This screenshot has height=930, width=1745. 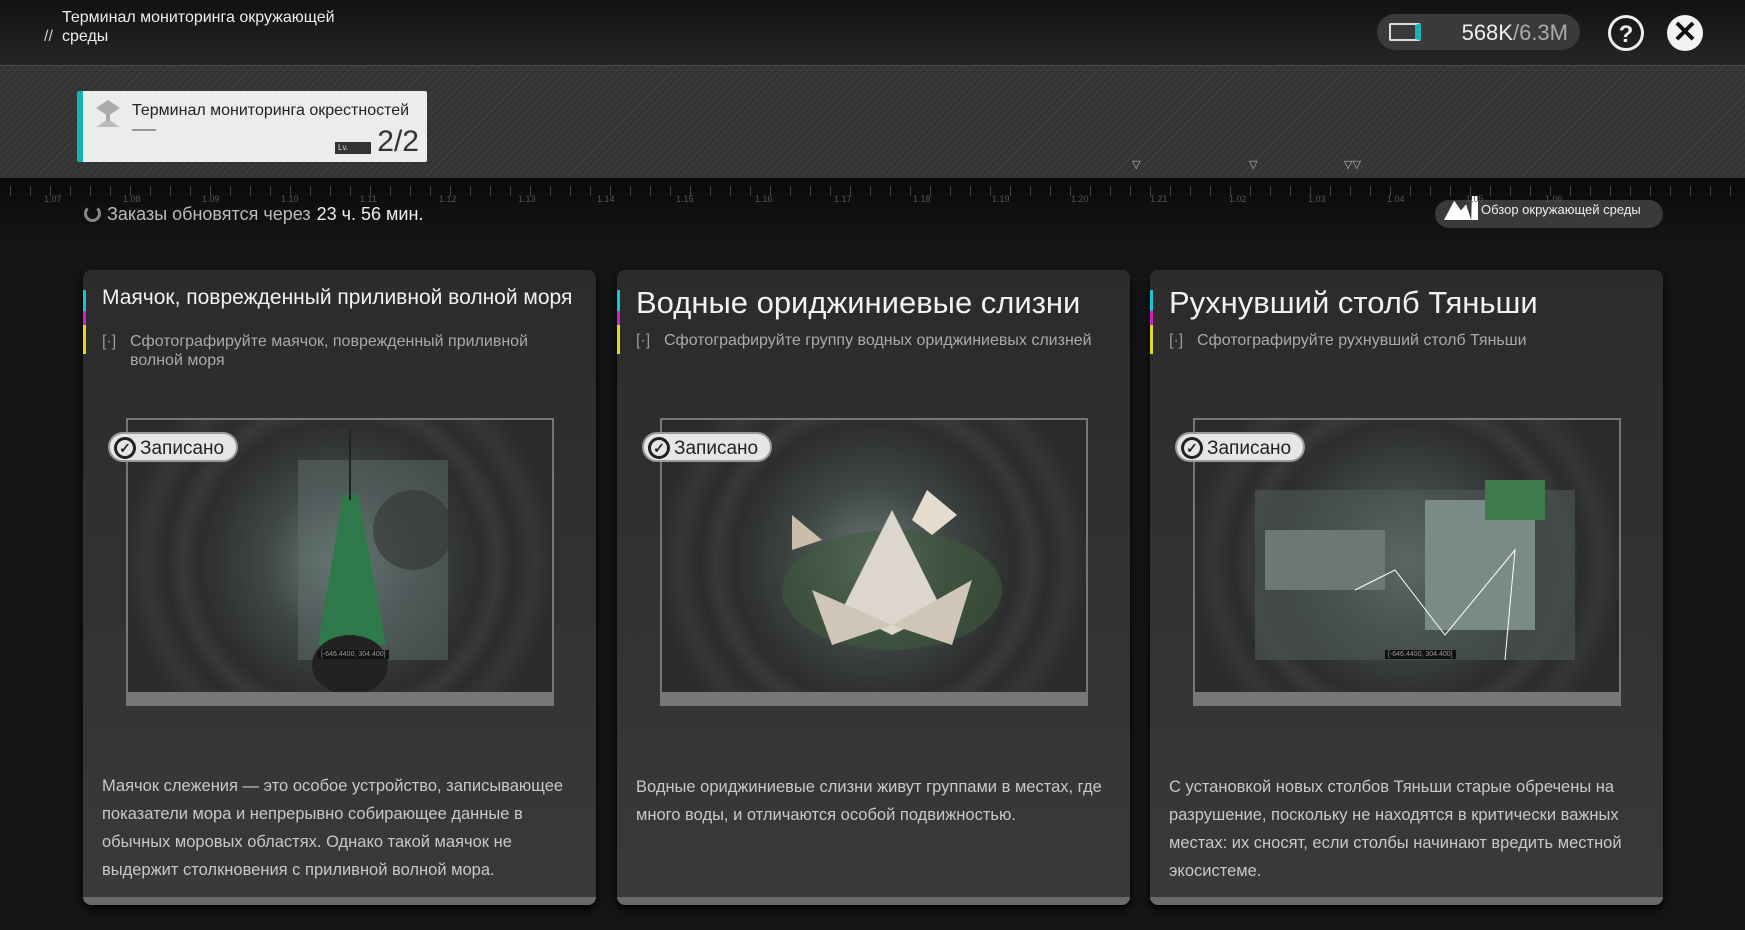 What do you see at coordinates (271, 110) in the screenshot?
I see `terminal-name: Терминал мониторинга окрестностей` at bounding box center [271, 110].